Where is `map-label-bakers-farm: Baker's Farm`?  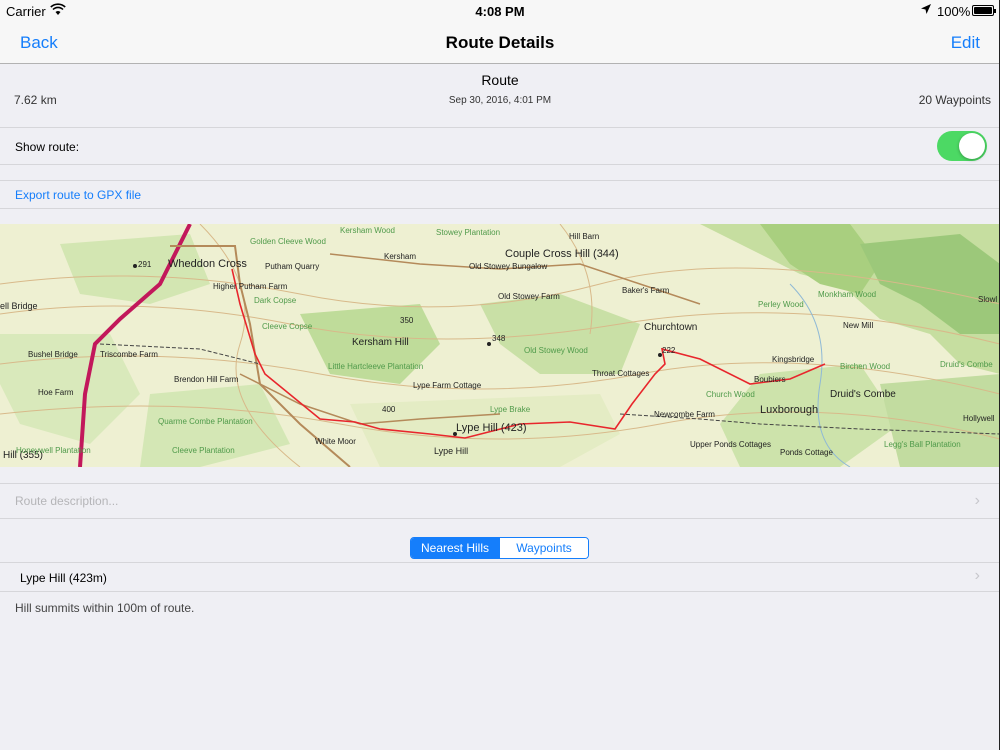
map-label-bakers-farm: Baker's Farm is located at coordinates (646, 290).